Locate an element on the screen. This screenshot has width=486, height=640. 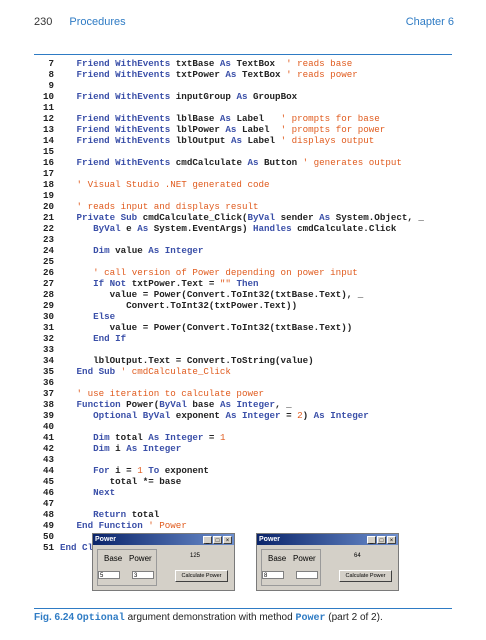
code-token: lblOutput is located at coordinates (200, 140).